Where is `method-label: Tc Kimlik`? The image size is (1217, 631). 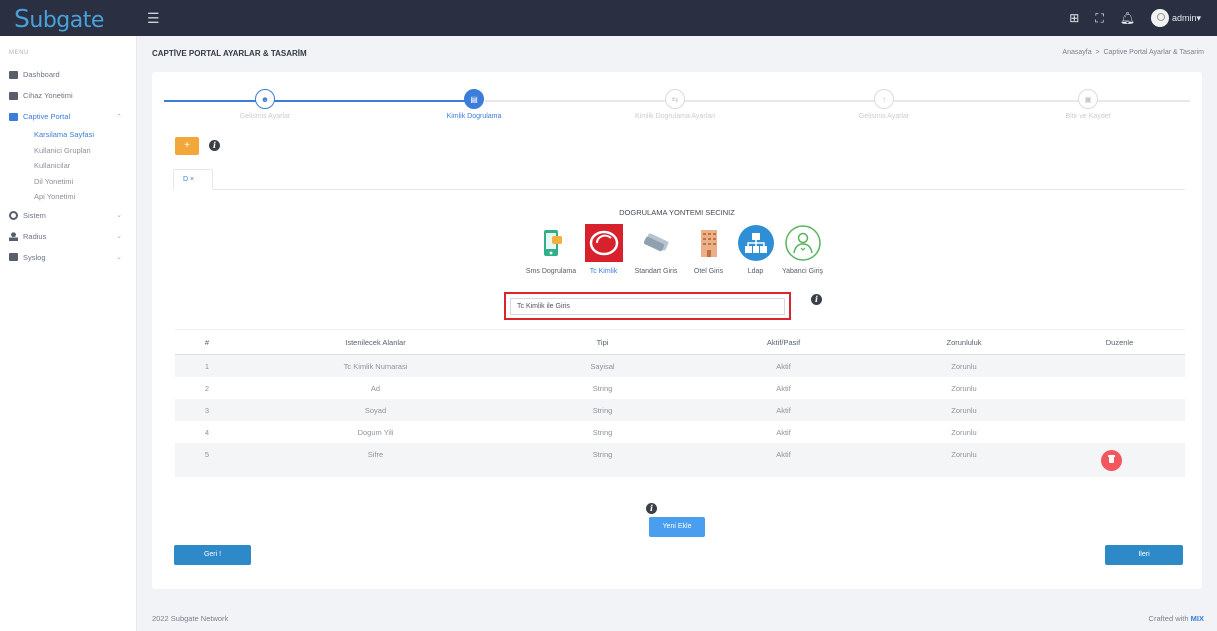
method-label: Tc Kimlik is located at coordinates (603, 271).